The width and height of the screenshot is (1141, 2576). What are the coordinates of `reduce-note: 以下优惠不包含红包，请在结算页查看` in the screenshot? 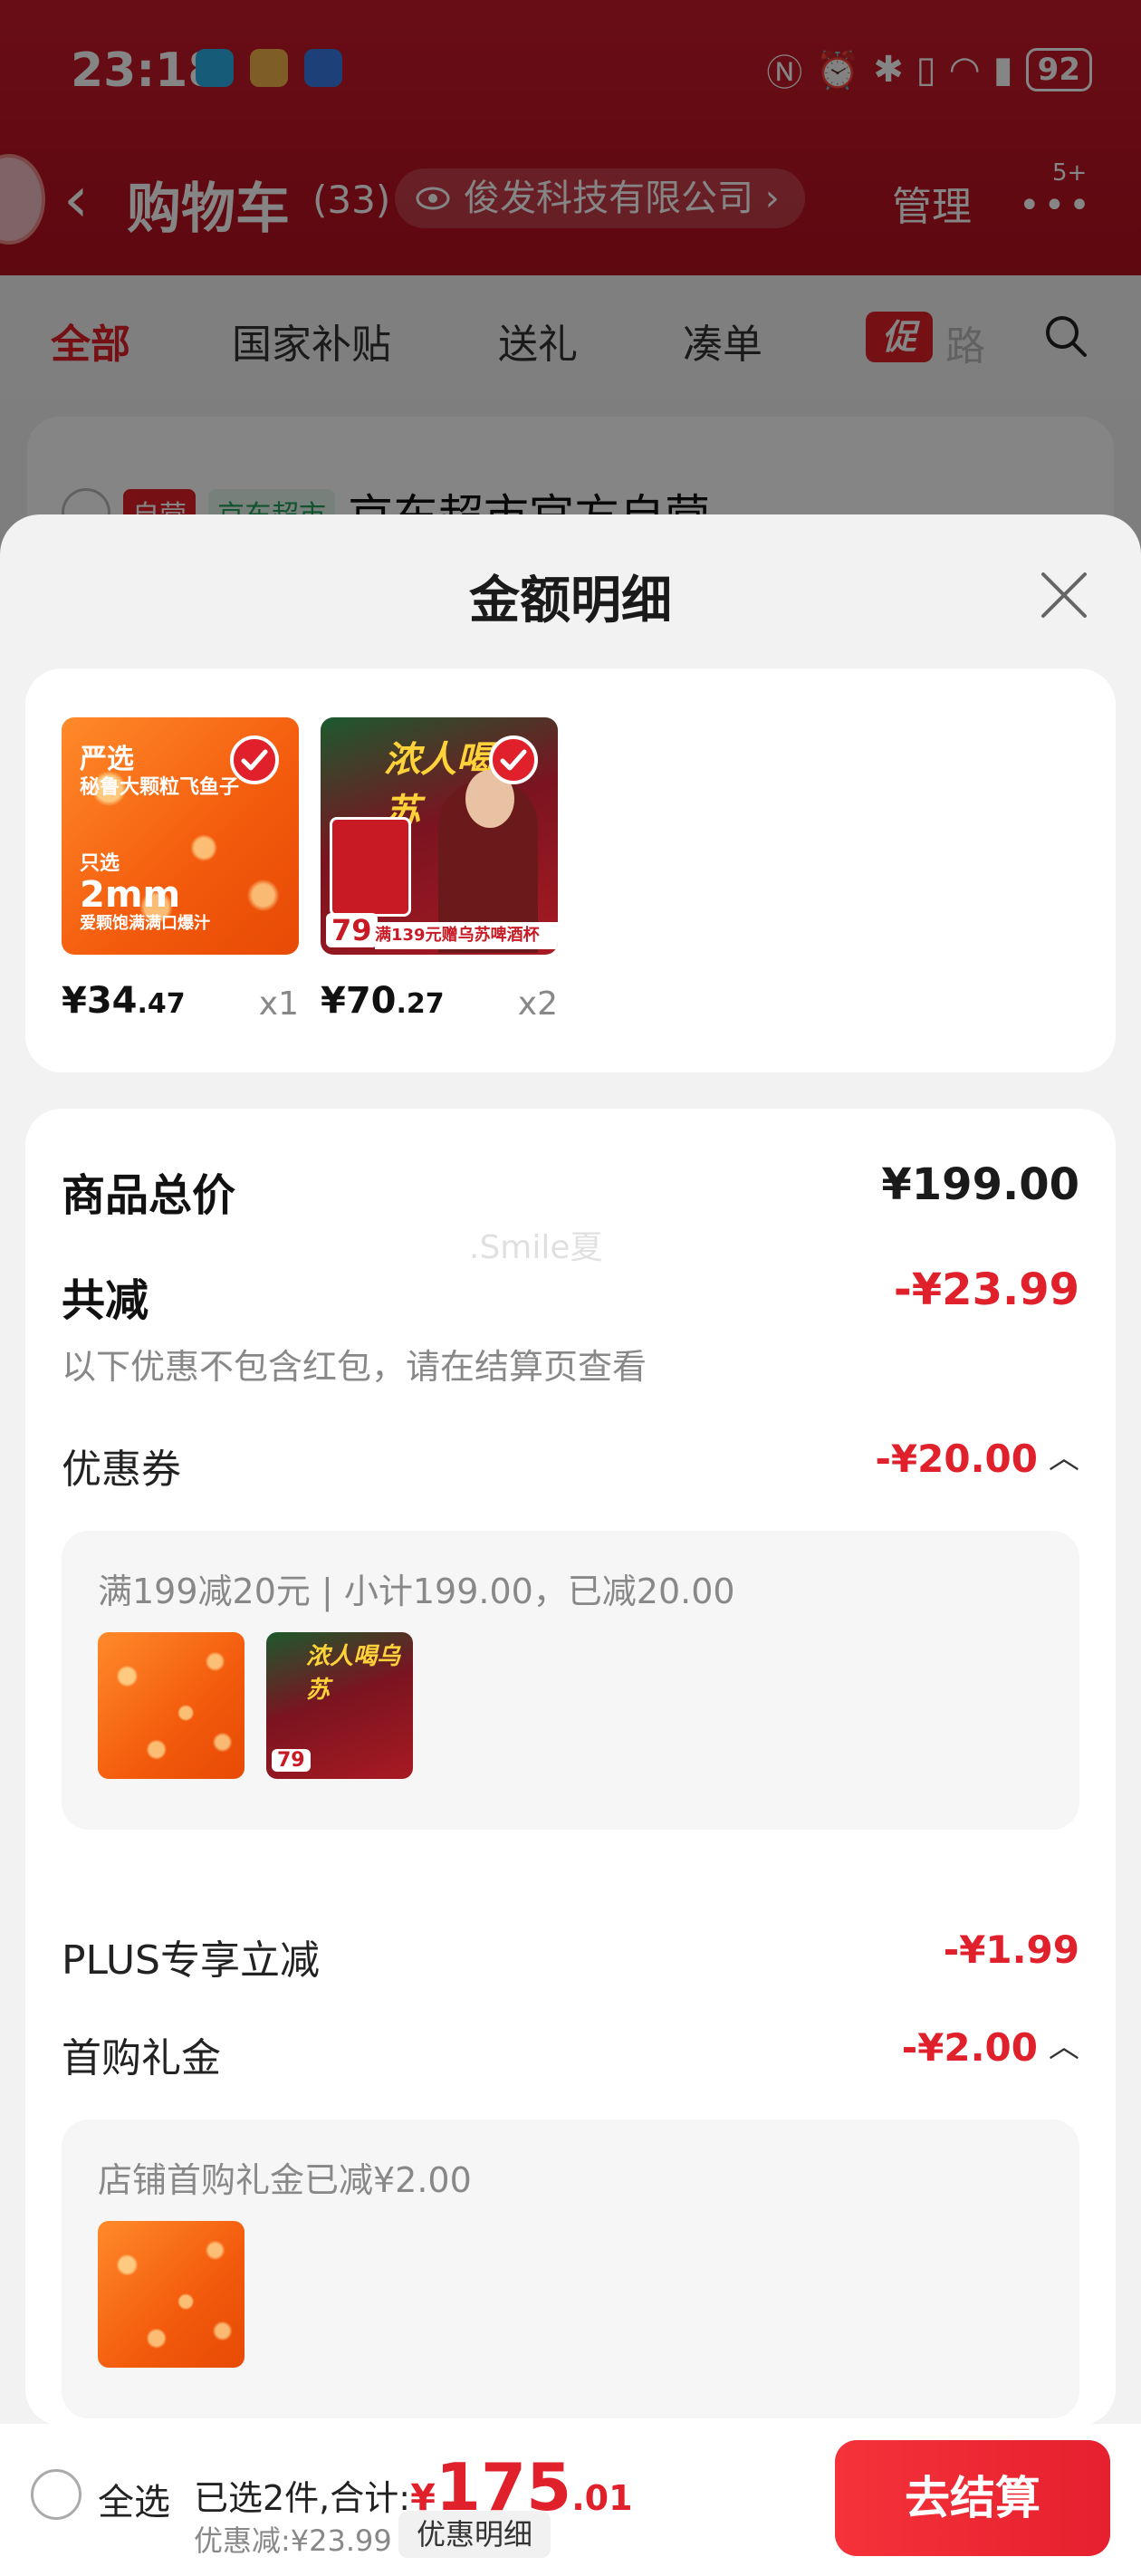 It's located at (354, 1367).